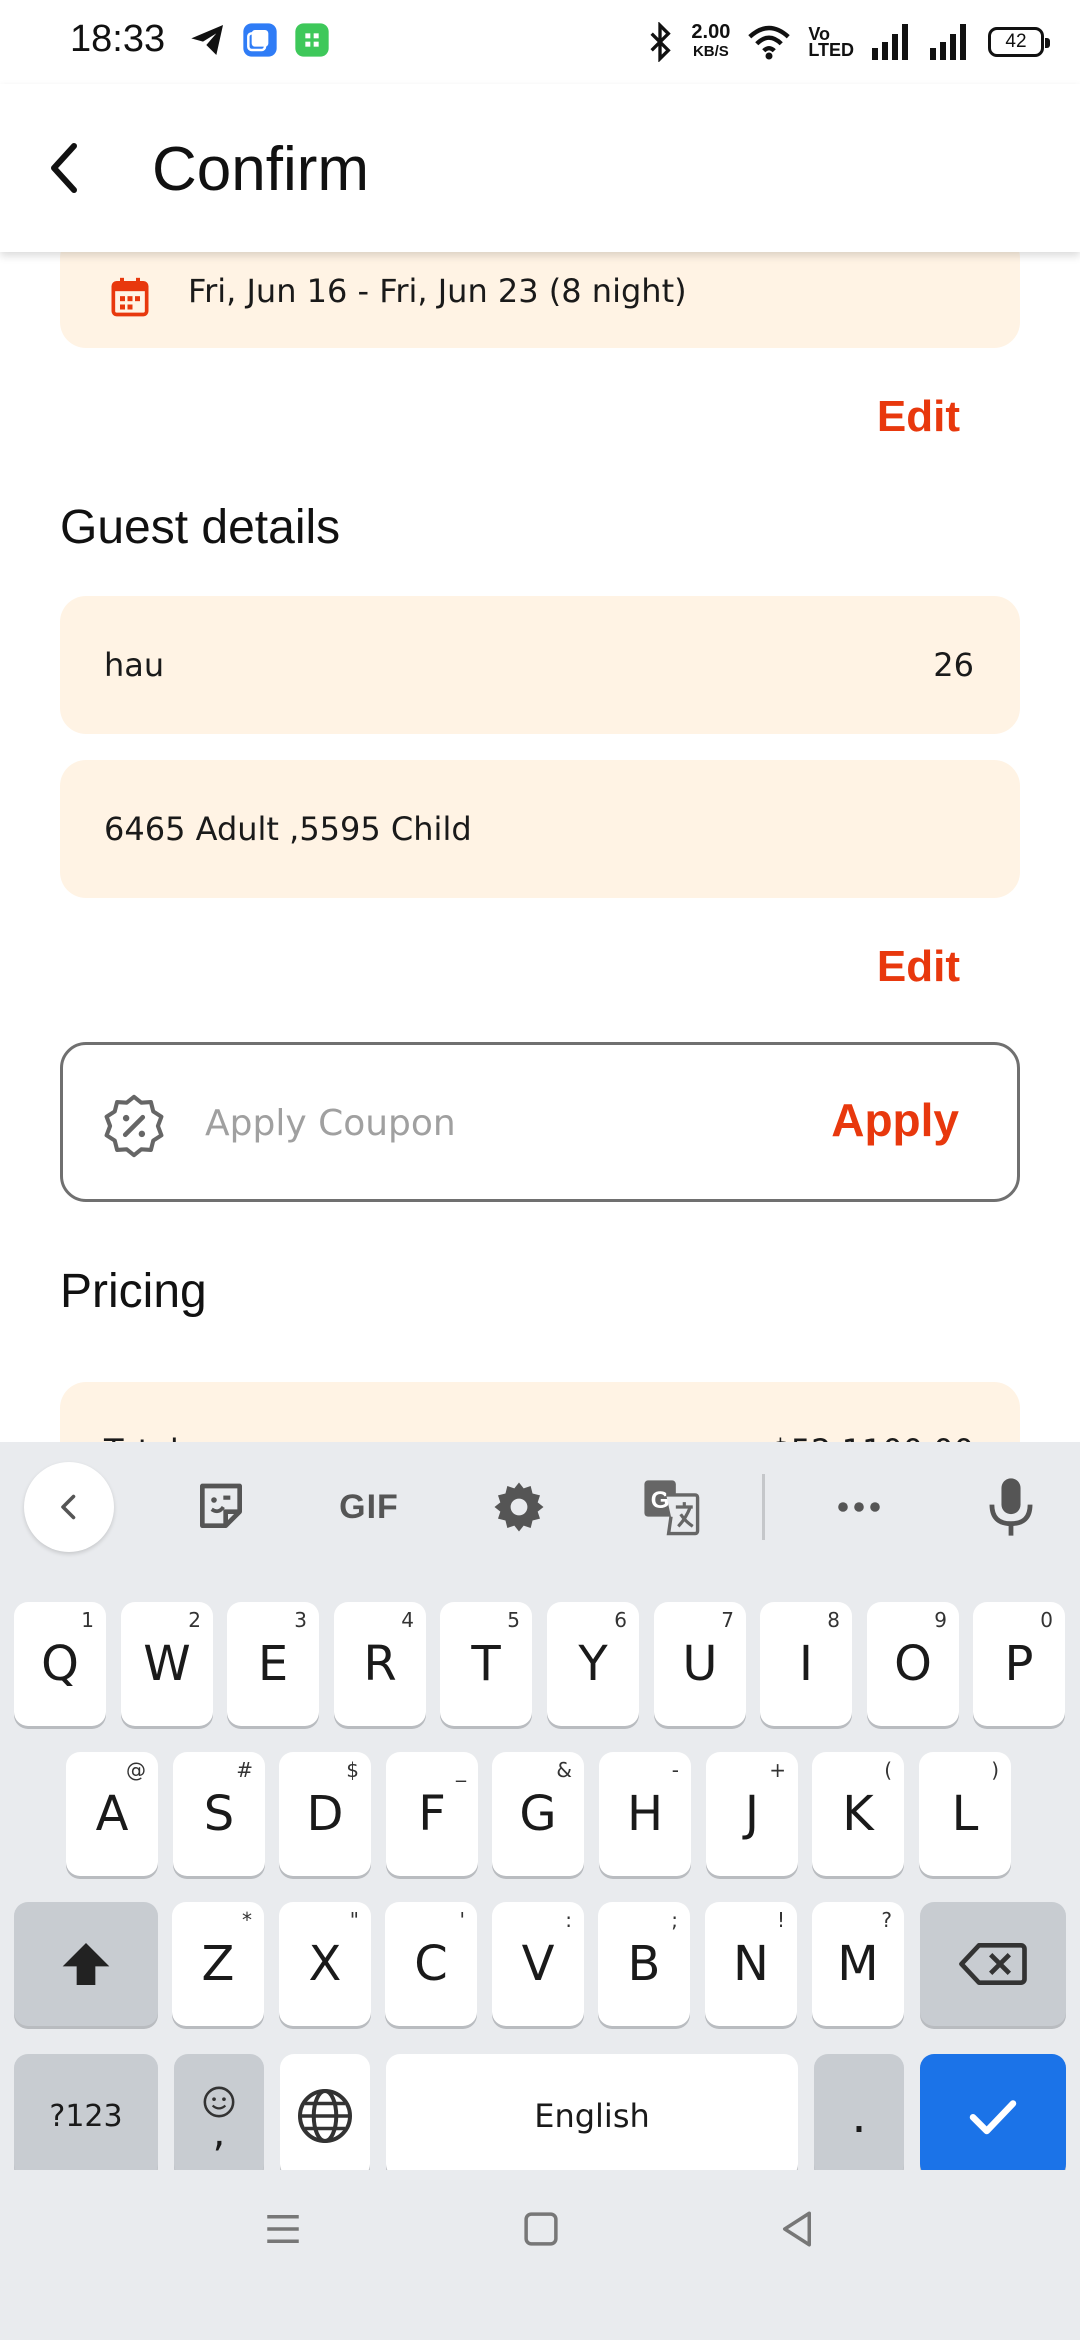  I want to click on key-b: B;, so click(644, 1964).